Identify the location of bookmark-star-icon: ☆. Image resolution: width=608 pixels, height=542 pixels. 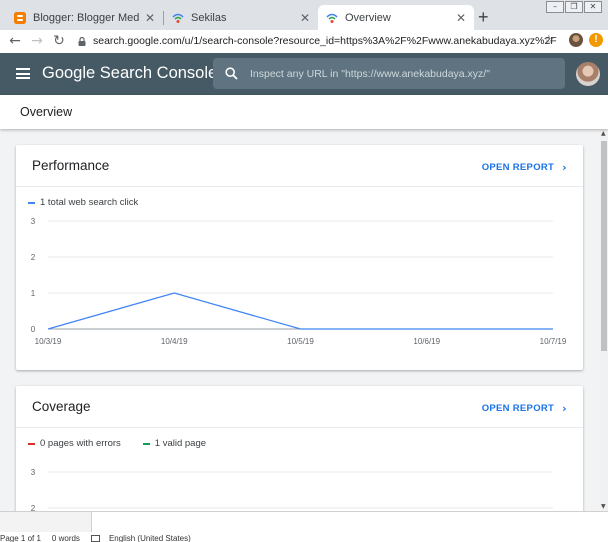
(549, 40).